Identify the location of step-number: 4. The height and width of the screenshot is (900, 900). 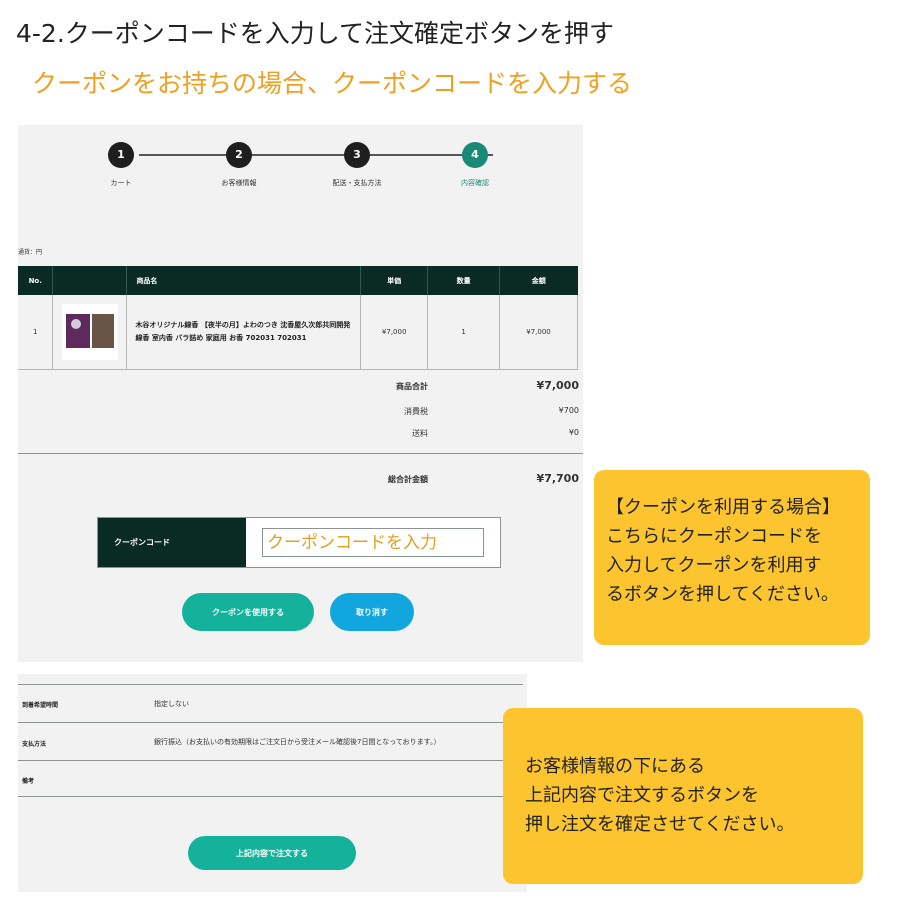
(475, 155).